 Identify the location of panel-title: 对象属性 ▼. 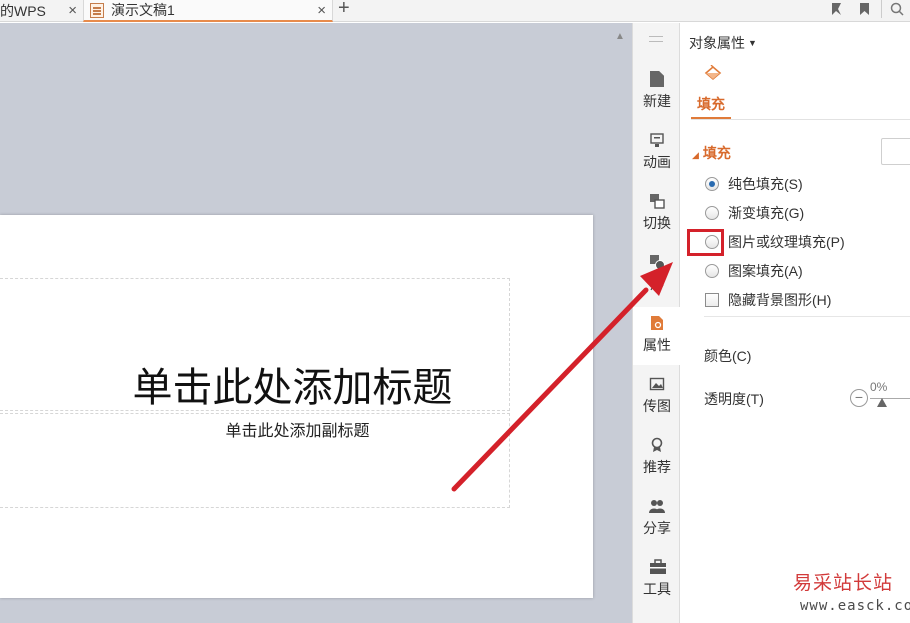
(723, 43).